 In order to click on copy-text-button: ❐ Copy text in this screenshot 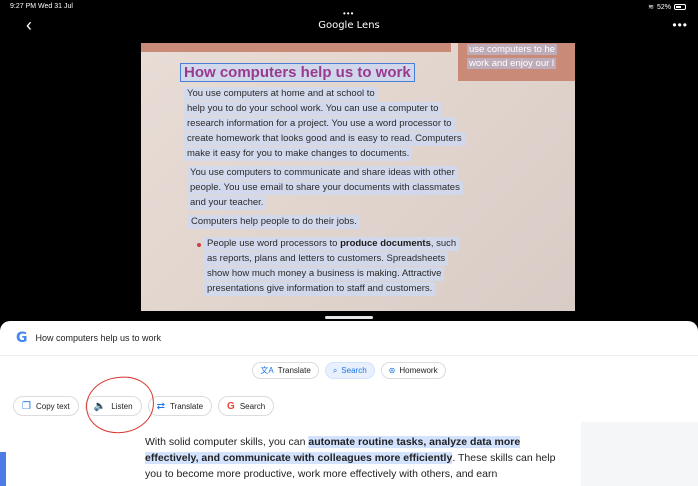, I will do `click(46, 406)`.